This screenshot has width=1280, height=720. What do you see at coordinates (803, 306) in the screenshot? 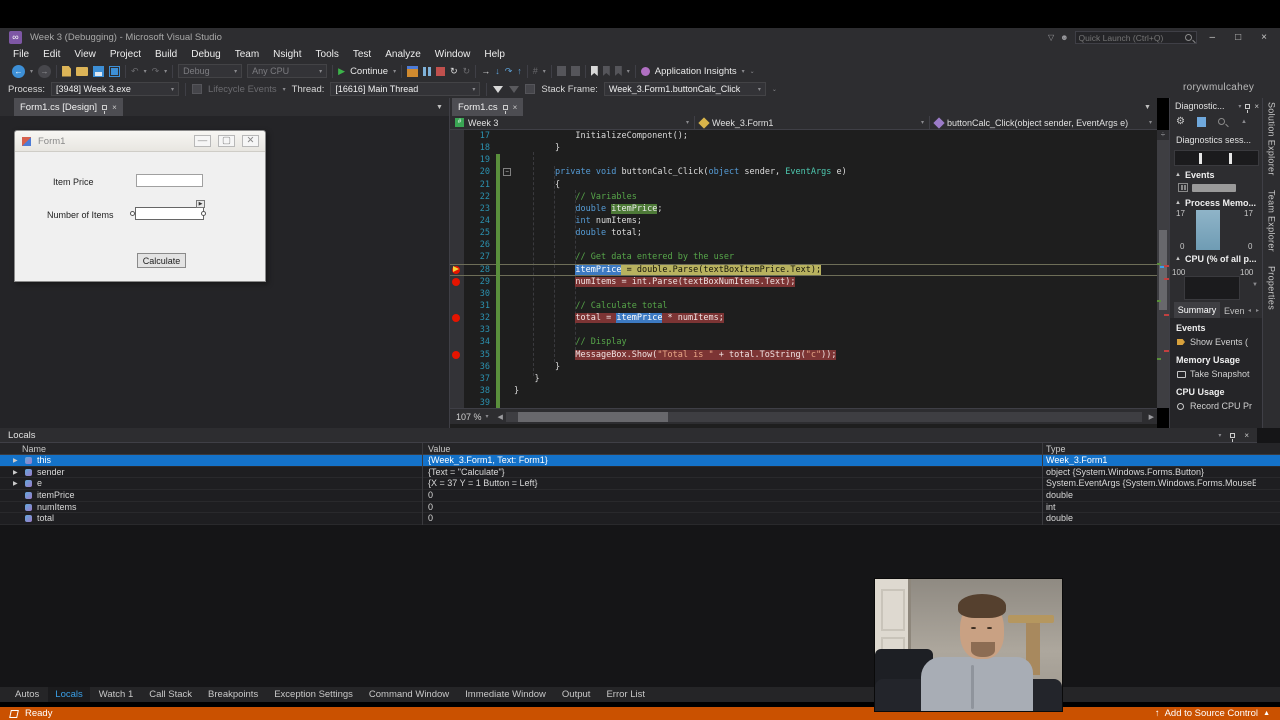
I see `code-line-31: 31 // Calculate total` at bounding box center [803, 306].